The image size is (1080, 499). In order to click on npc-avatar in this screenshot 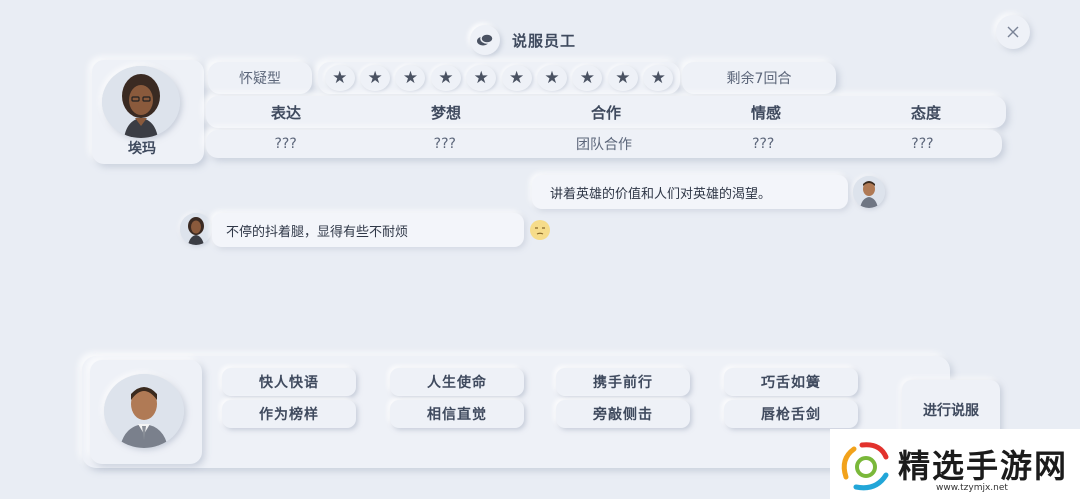, I will do `click(141, 102)`.